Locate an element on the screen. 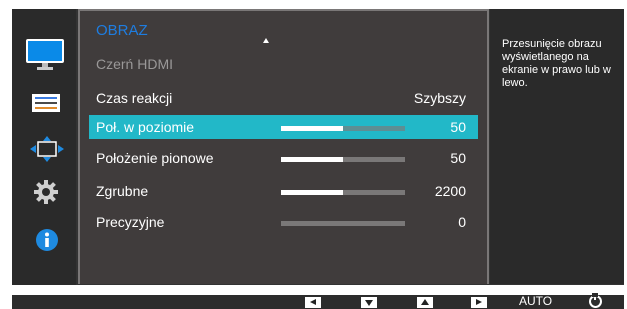 The width and height of the screenshot is (627, 309). list-settings-icon is located at coordinates (46, 103).